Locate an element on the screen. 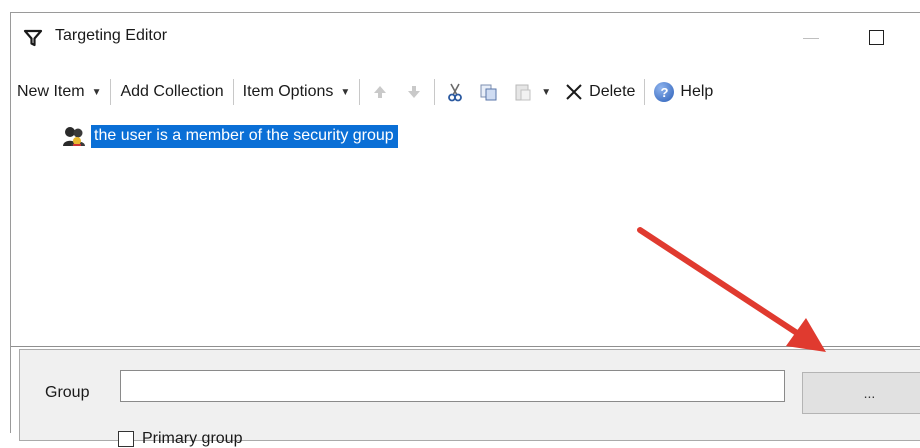 Image resolution: width=920 pixels, height=448 pixels. primary-group-label: Primary group is located at coordinates (192, 438).